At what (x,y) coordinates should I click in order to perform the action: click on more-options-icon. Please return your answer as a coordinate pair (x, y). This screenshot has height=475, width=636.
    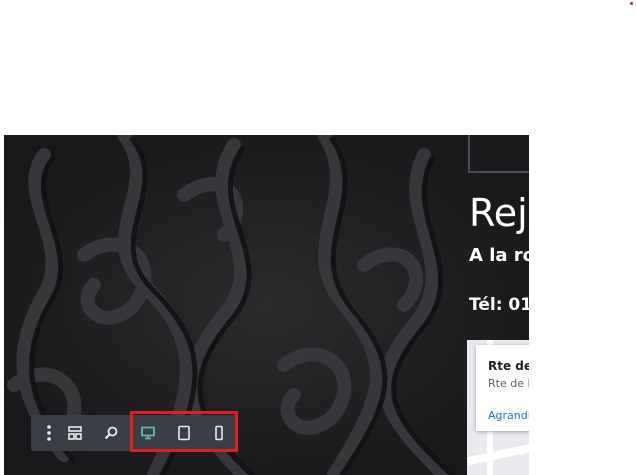
    Looking at the image, I should click on (49, 433).